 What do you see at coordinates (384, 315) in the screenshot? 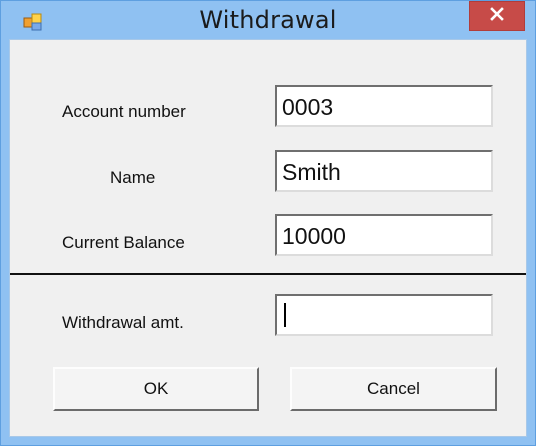
I see `withdrawal-amount-field` at bounding box center [384, 315].